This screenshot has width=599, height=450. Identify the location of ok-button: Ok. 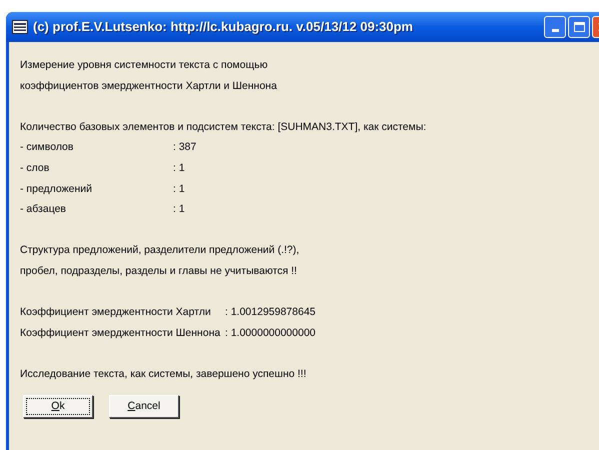
(58, 406).